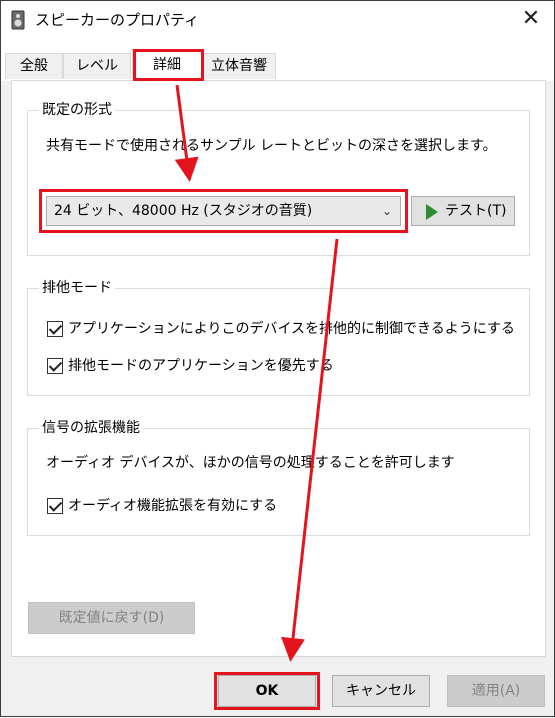  Describe the element at coordinates (201, 366) in the screenshot. I see `exclusive-priority-label: 排他モードのアプリケーションを優先する` at that location.